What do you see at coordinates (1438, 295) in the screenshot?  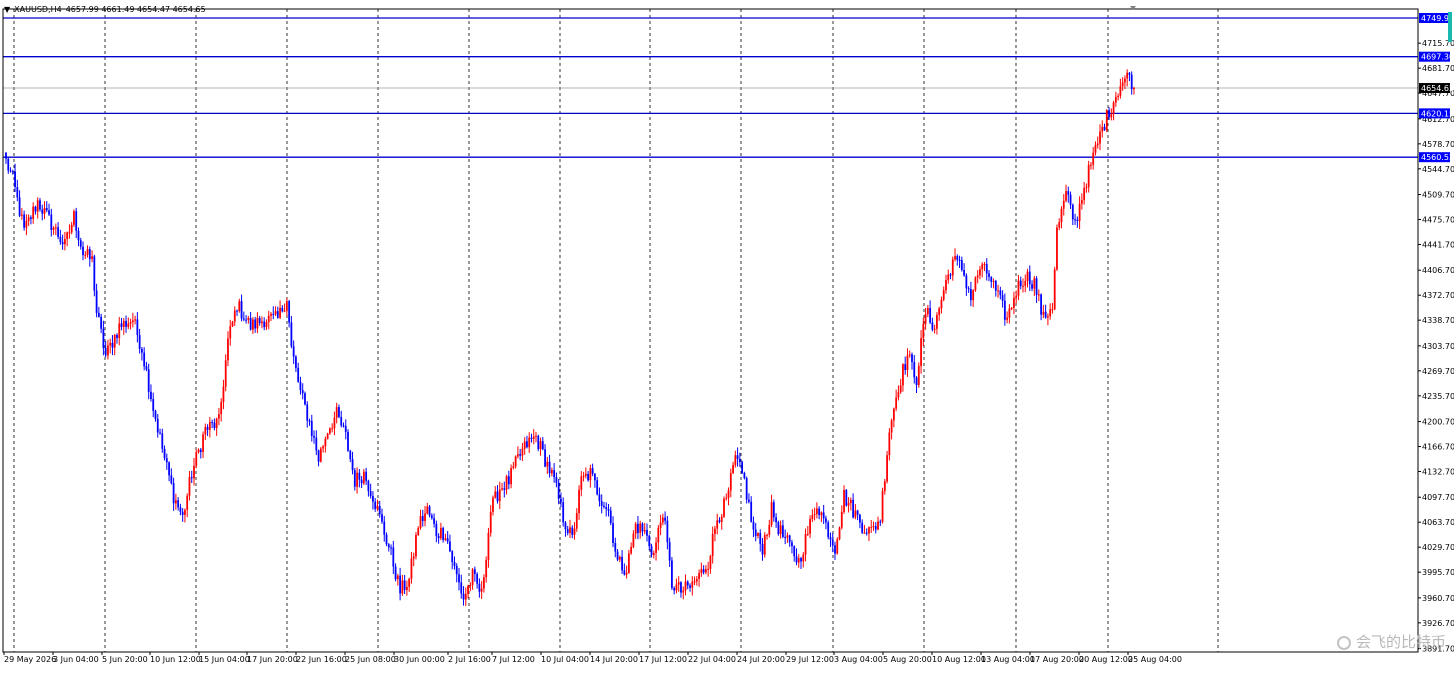 I see `price-tick-label: 4372.70` at bounding box center [1438, 295].